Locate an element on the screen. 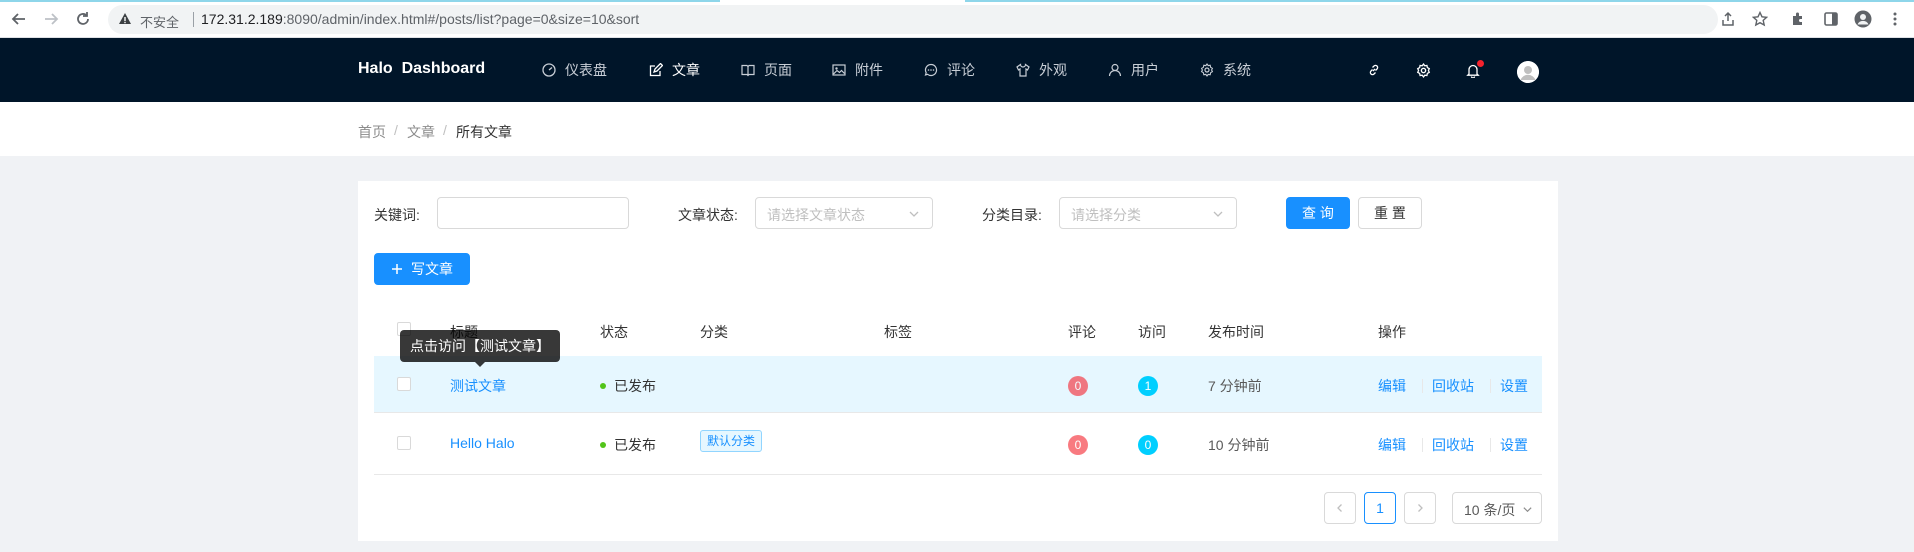  chevron-left-icon is located at coordinates (1339, 508).